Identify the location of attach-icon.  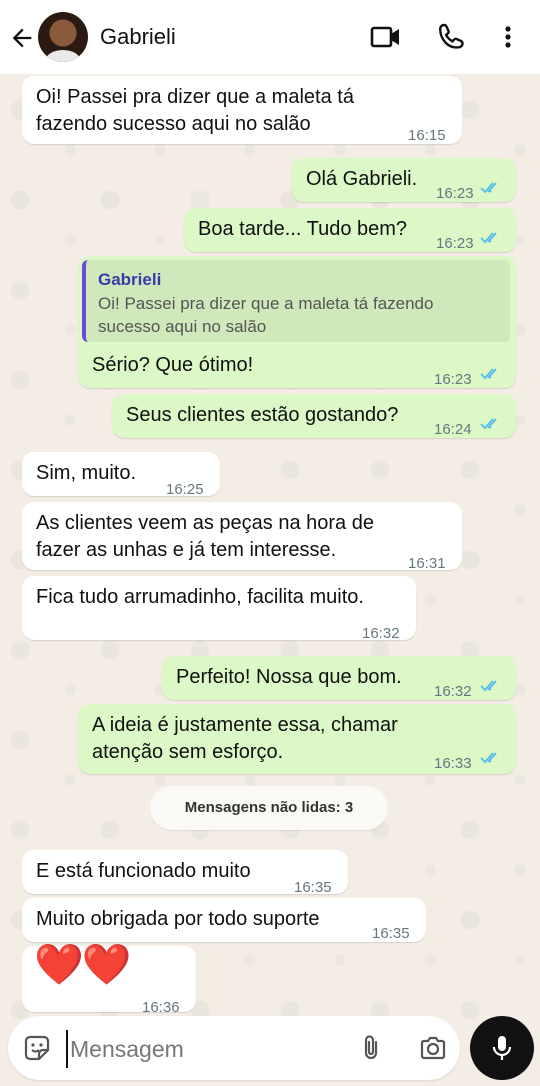
(371, 1048).